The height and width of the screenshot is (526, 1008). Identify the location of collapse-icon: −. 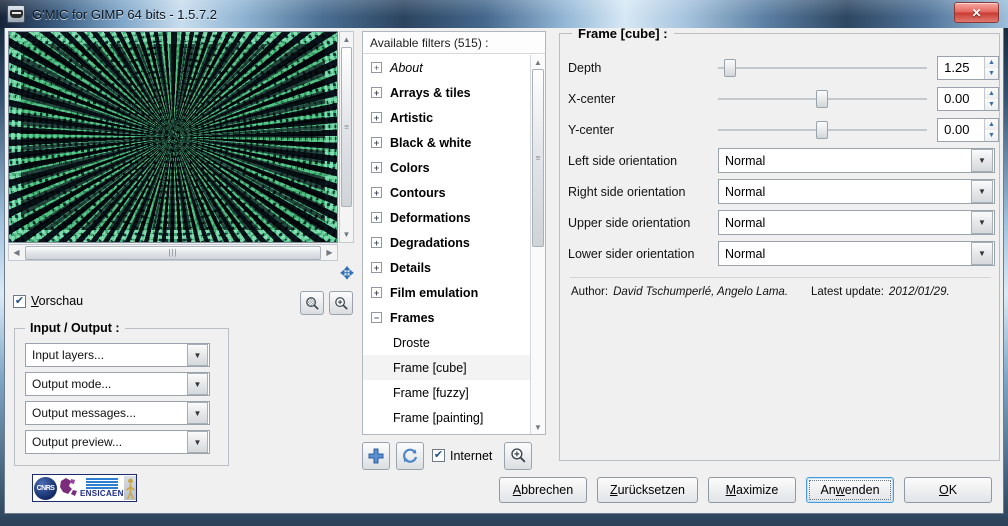
(376, 317).